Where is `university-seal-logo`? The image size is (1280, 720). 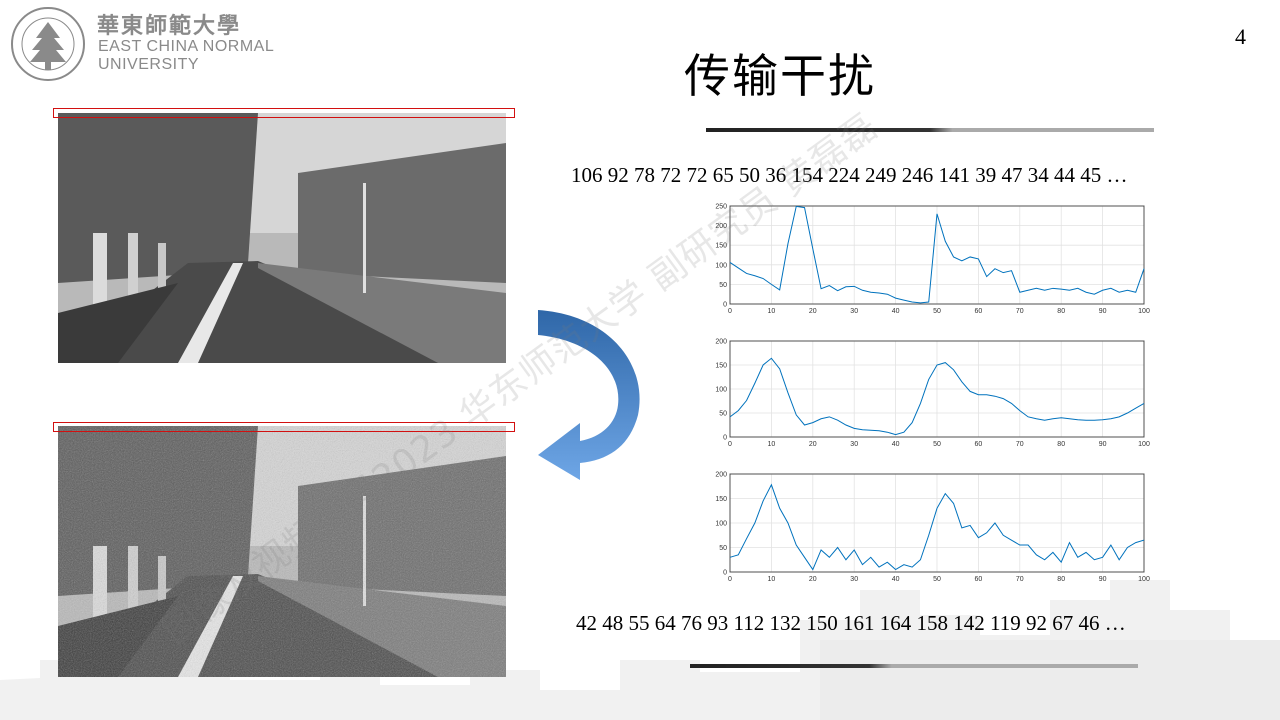
university-seal-logo is located at coordinates (48, 44).